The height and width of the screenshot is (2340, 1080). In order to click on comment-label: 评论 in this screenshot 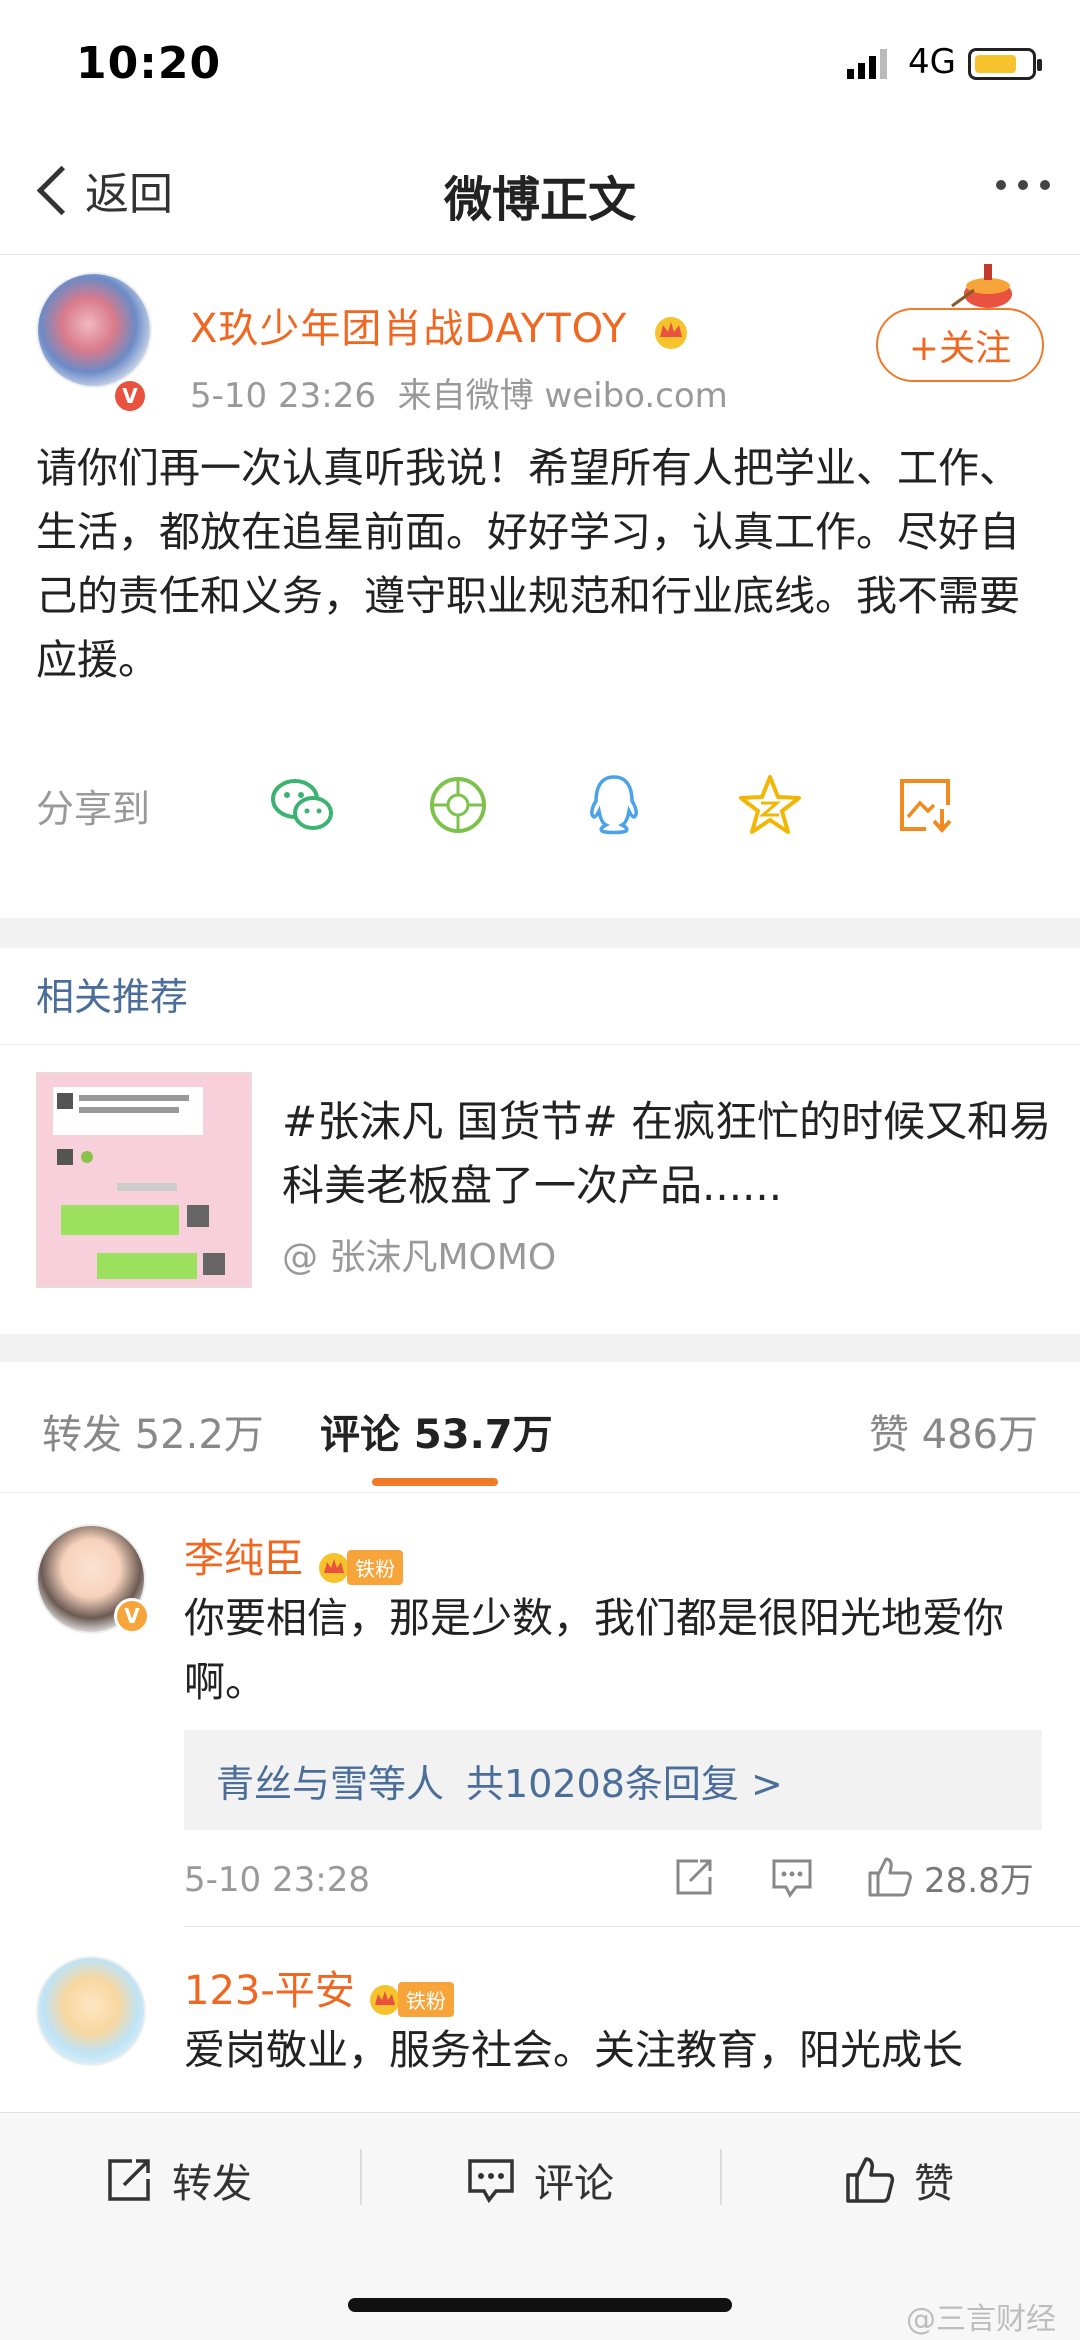, I will do `click(574, 2184)`.